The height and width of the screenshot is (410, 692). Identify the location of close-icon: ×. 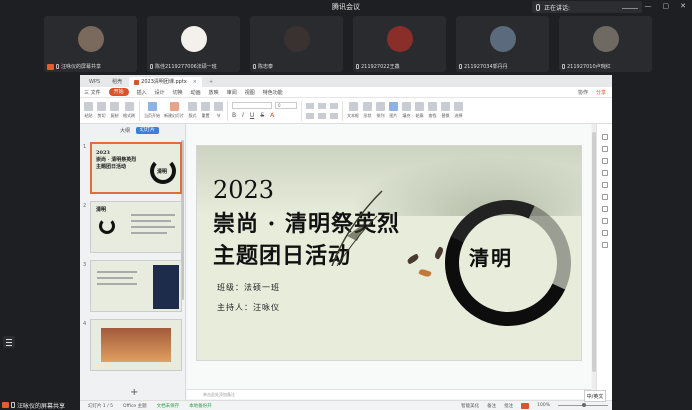
(195, 82).